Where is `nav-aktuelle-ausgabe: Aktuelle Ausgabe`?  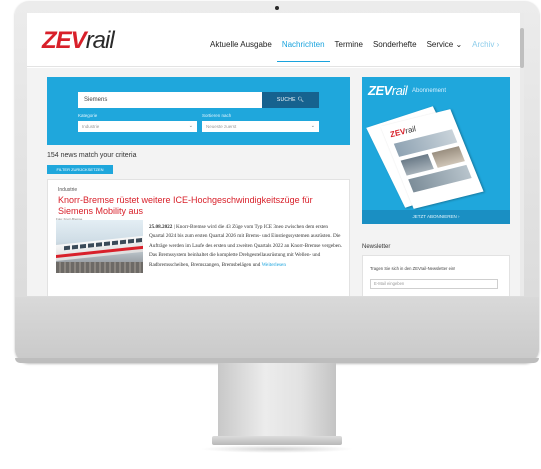
nav-aktuelle-ausgabe: Aktuelle Ausgabe is located at coordinates (241, 50).